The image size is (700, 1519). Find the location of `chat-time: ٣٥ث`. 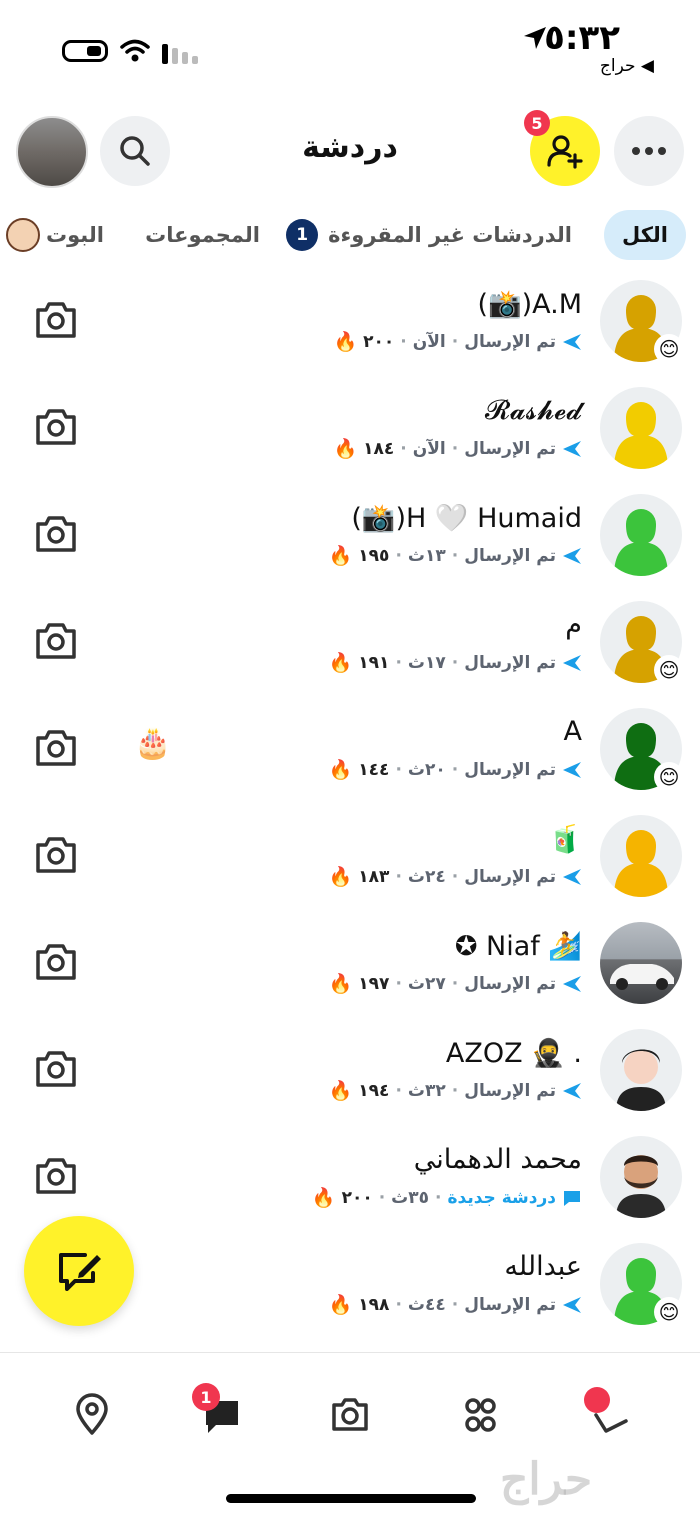

chat-time: ٣٥ث is located at coordinates (410, 1197).